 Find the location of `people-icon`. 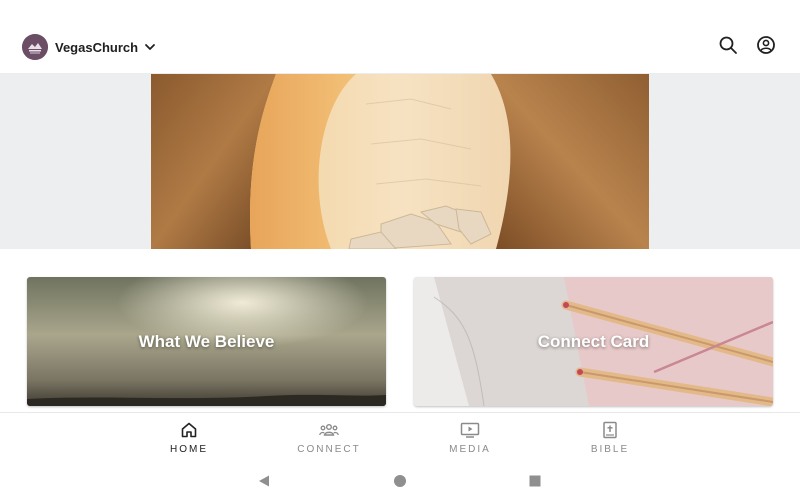

people-icon is located at coordinates (329, 430).